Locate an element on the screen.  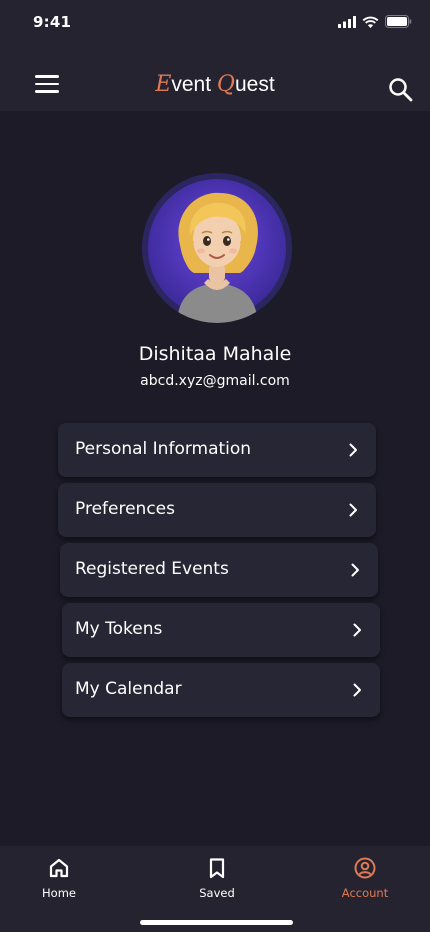
menu-item-registered-events: Registered Events is located at coordinates (219, 570).